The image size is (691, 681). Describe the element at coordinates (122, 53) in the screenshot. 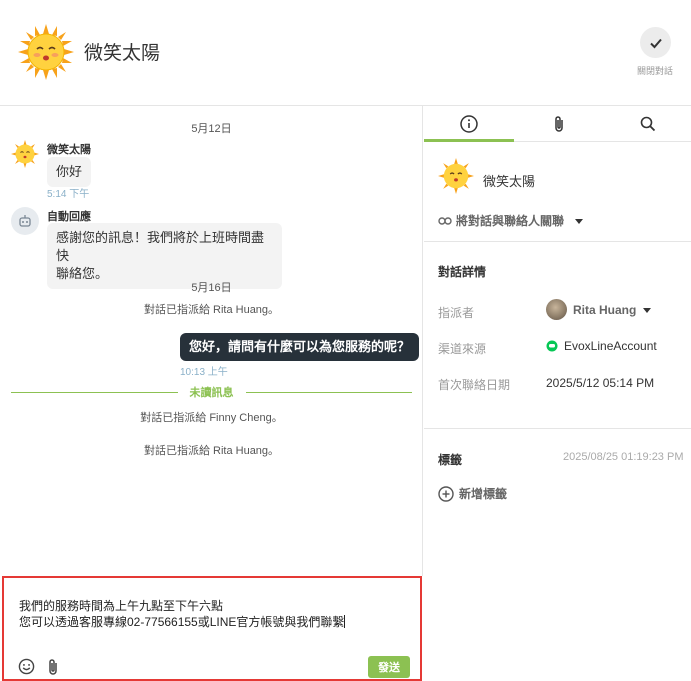

I see `page-title: 微笑太陽` at that location.